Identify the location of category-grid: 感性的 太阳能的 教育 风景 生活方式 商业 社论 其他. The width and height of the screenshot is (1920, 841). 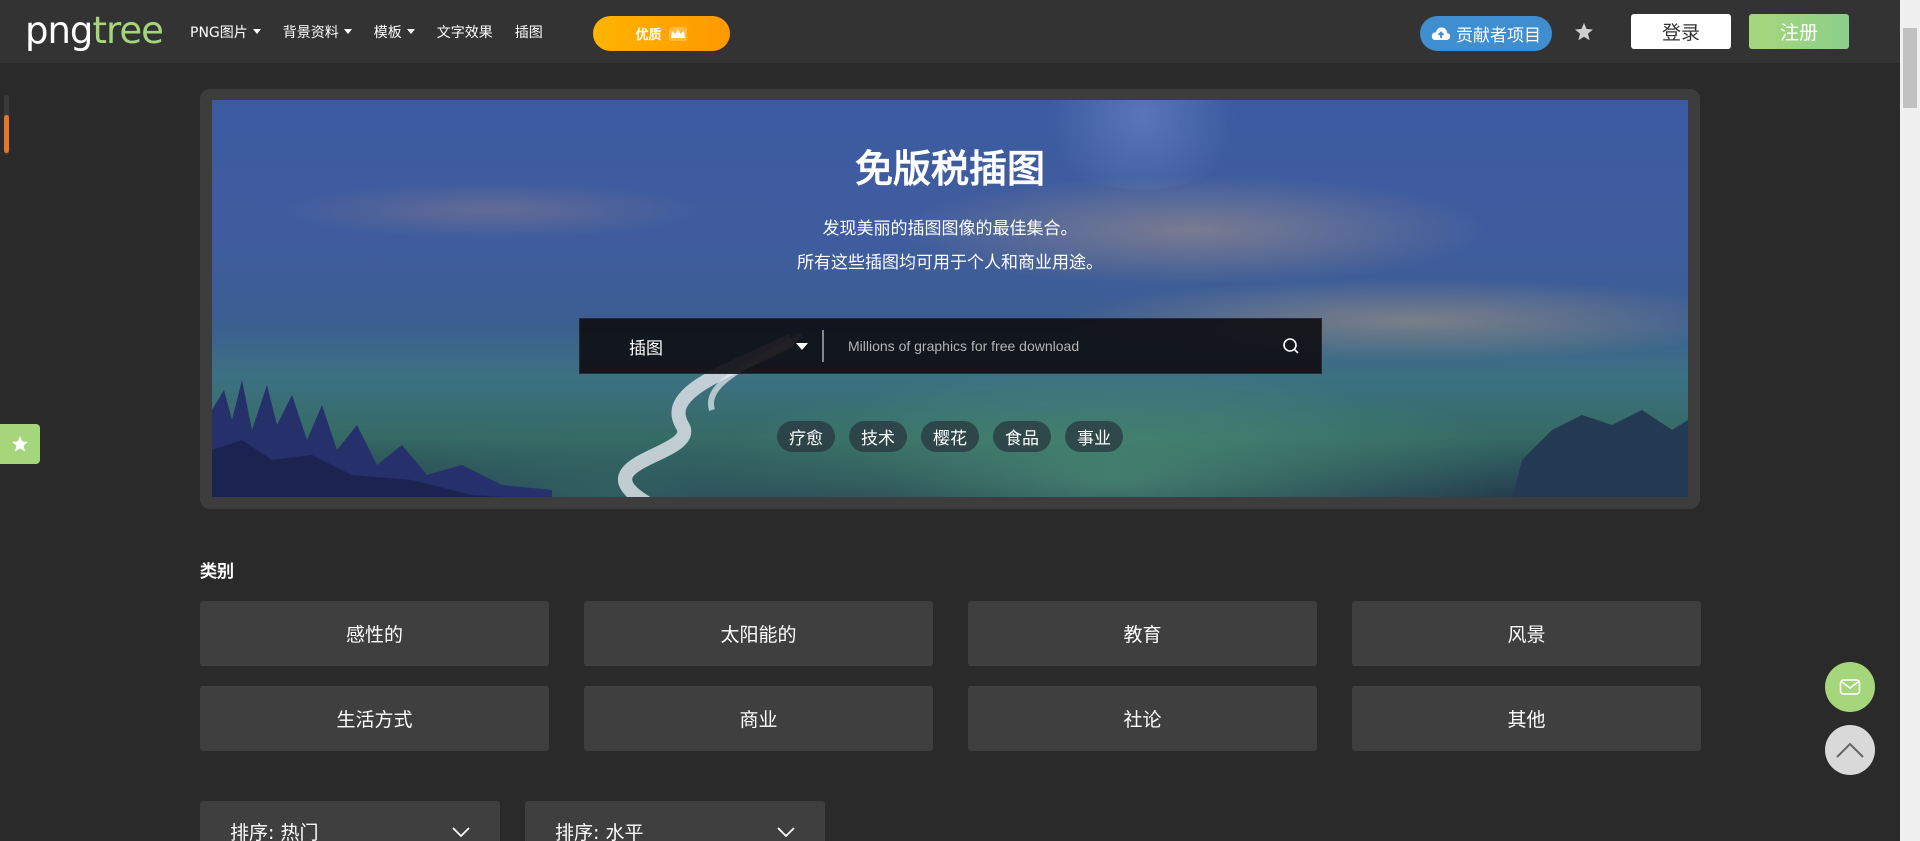
(950, 676).